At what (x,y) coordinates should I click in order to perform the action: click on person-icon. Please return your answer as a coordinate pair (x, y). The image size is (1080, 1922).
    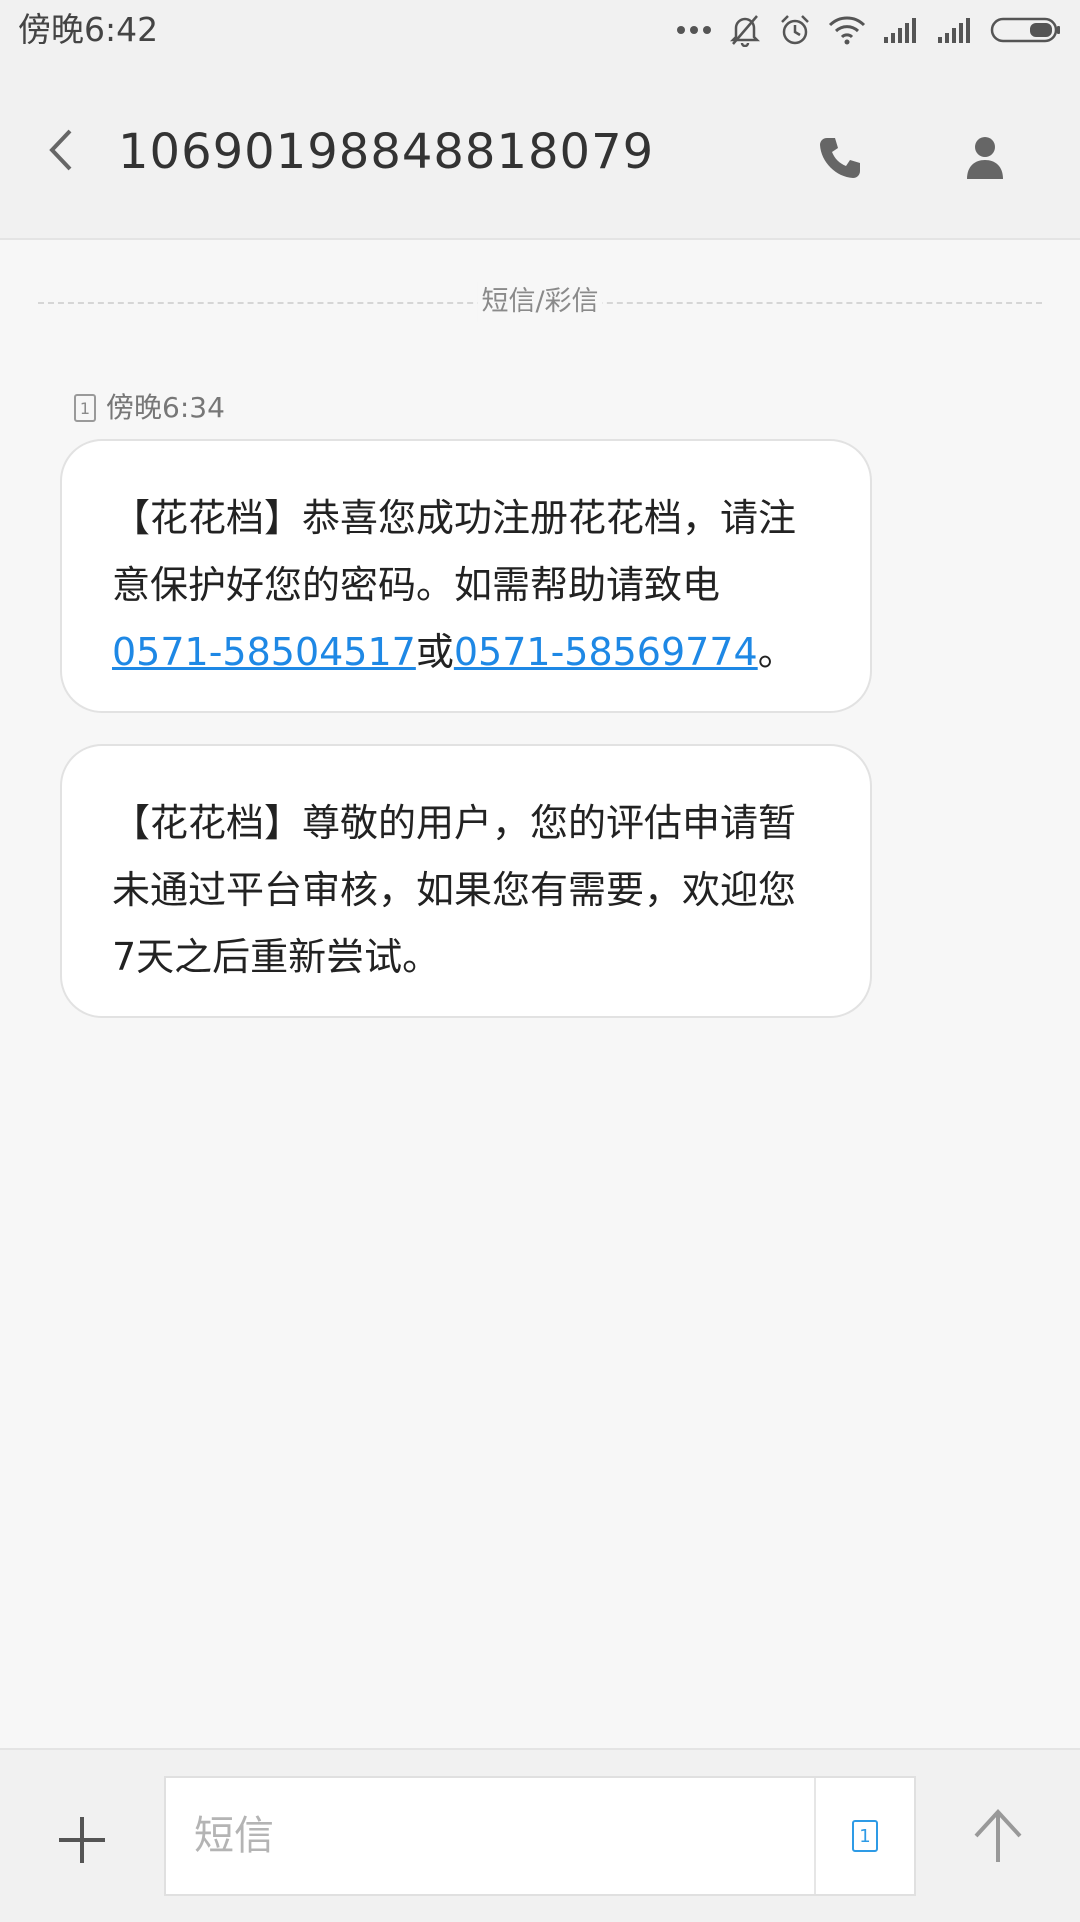
    Looking at the image, I should click on (985, 158).